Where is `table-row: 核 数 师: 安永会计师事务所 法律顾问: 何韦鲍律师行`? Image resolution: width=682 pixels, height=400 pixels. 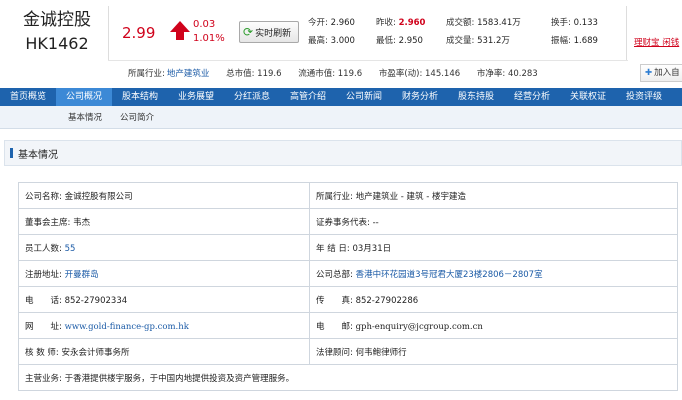 table-row: 核 数 师: 安永会计师事务所 法律顾问: 何韦鲍律师行 is located at coordinates (348, 351).